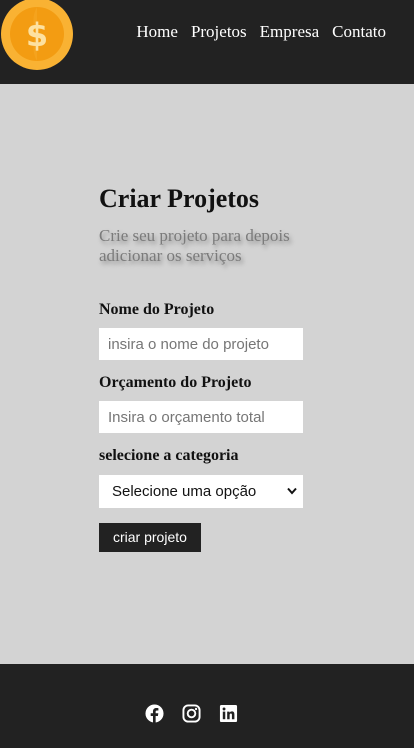 The width and height of the screenshot is (414, 748). Describe the element at coordinates (184, 491) in the screenshot. I see `category-selected-value: Selecione uma opção` at that location.